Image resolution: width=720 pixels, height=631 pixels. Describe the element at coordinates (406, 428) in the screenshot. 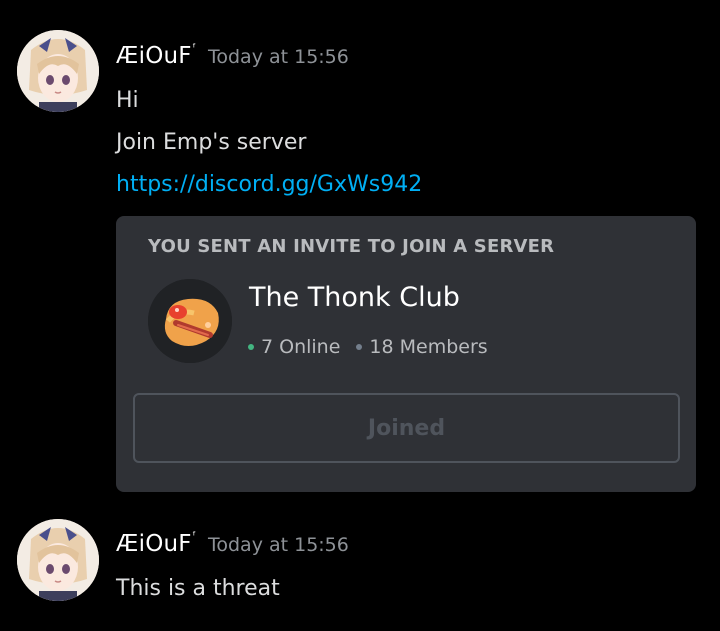

I see `joined-button: Joined` at that location.